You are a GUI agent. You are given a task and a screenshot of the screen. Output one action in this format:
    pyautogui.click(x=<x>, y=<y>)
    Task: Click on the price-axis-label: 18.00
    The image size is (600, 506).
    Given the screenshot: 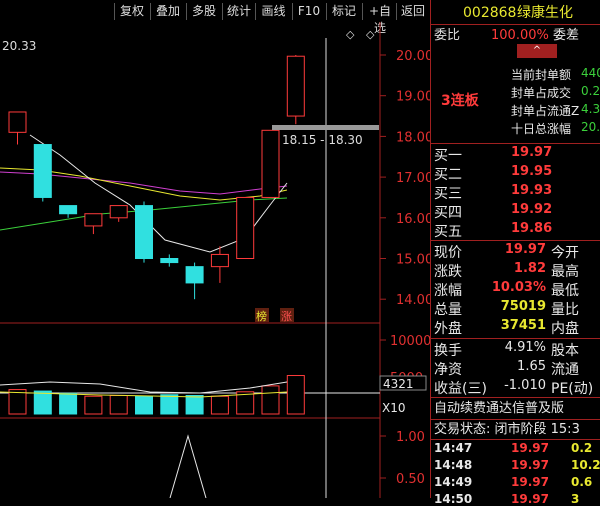 What is the action you would take?
    pyautogui.click(x=413, y=137)
    